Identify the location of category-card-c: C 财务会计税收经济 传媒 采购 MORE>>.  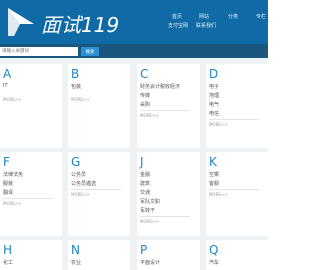
(168, 106).